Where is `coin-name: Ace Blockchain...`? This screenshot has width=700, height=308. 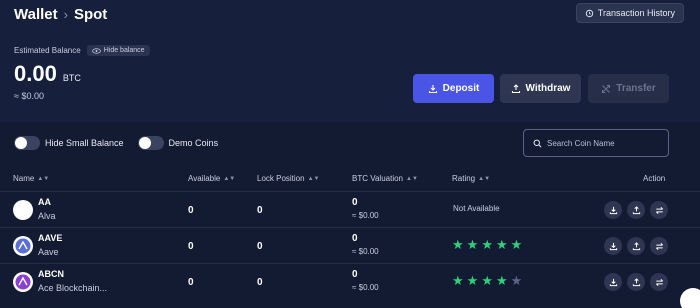
coin-name: Ace Blockchain... is located at coordinates (73, 288).